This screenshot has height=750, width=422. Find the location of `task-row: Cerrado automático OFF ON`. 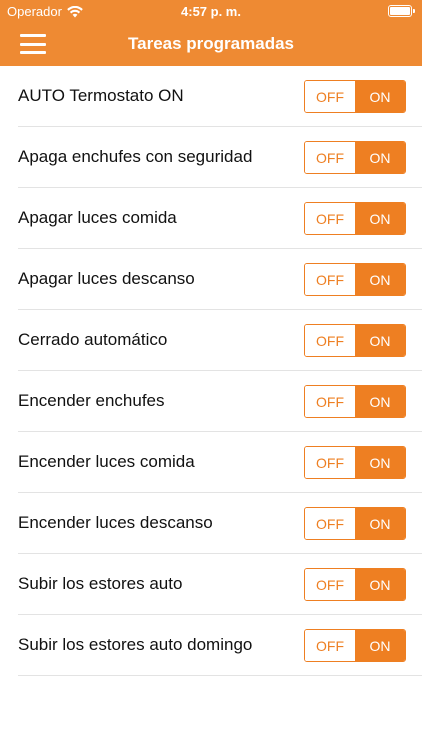

task-row: Cerrado automático OFF ON is located at coordinates (220, 340).